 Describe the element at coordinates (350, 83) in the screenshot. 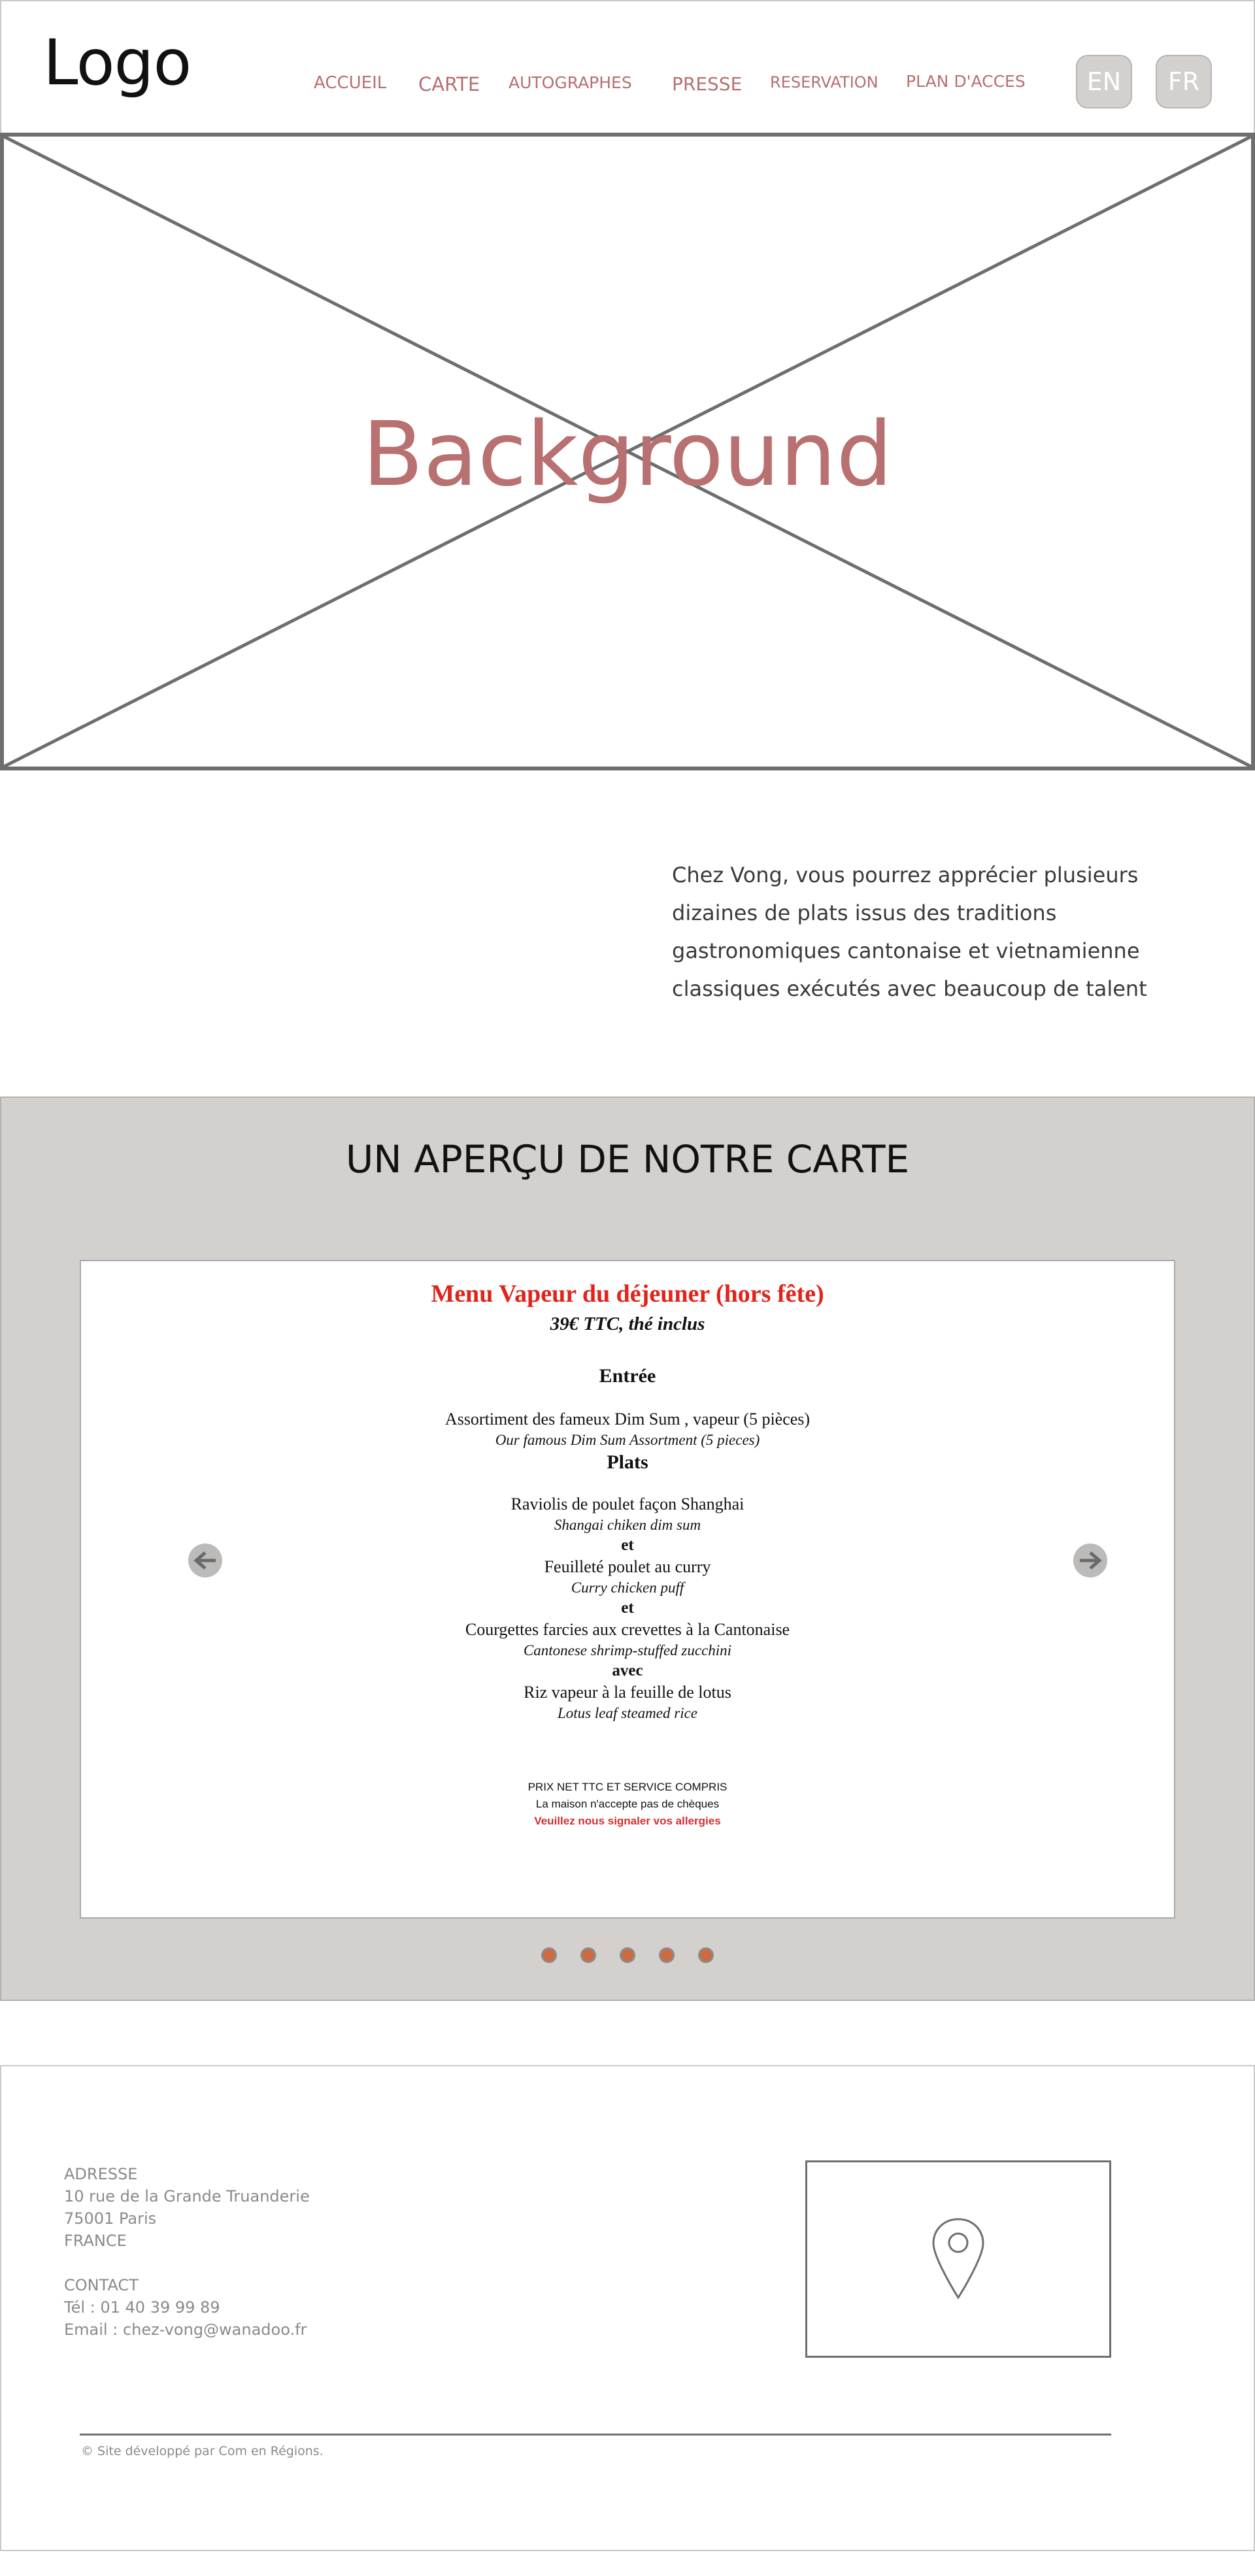

I see `nav-accueil: ACCUEIL` at that location.